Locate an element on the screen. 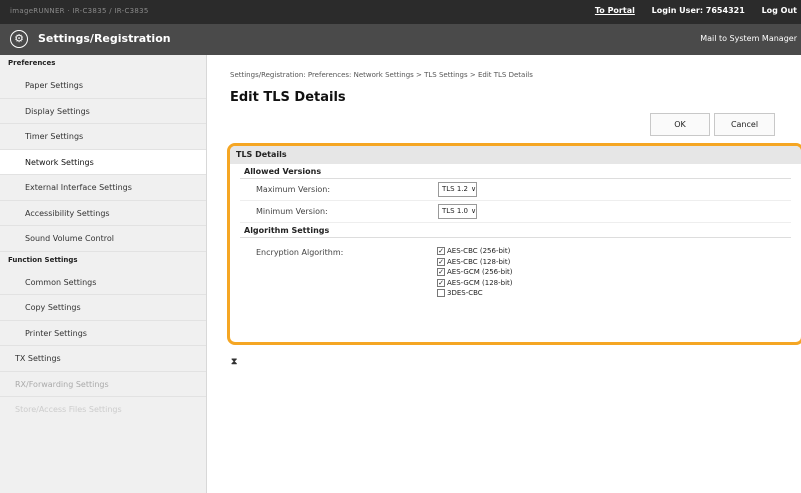  algorithm-option: ✓ AES-GCM (256-bit) is located at coordinates (475, 272).